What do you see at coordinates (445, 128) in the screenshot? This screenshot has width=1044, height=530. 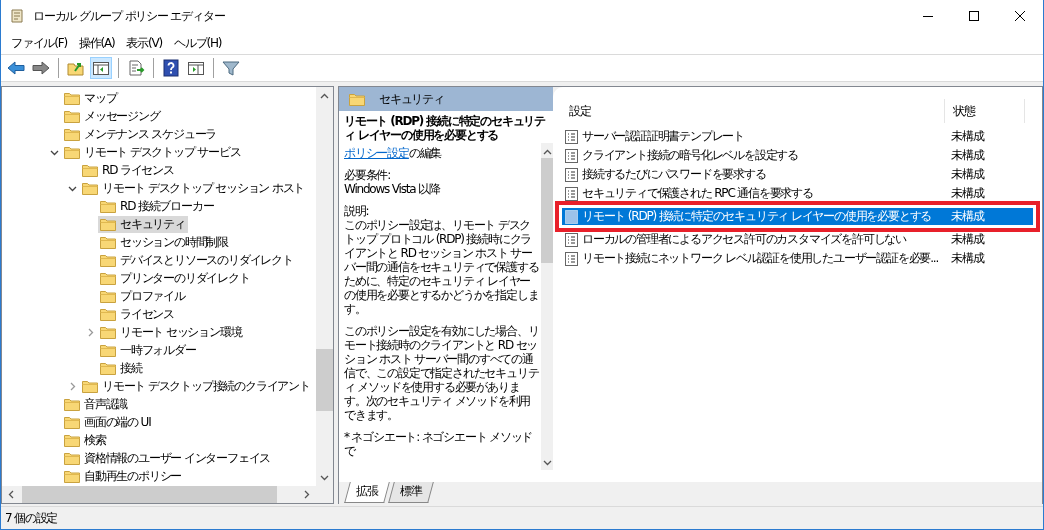 I see `policy-title: リモート (RDP) 接続に特定のセキュリティ レイヤーの使用を必要とする` at bounding box center [445, 128].